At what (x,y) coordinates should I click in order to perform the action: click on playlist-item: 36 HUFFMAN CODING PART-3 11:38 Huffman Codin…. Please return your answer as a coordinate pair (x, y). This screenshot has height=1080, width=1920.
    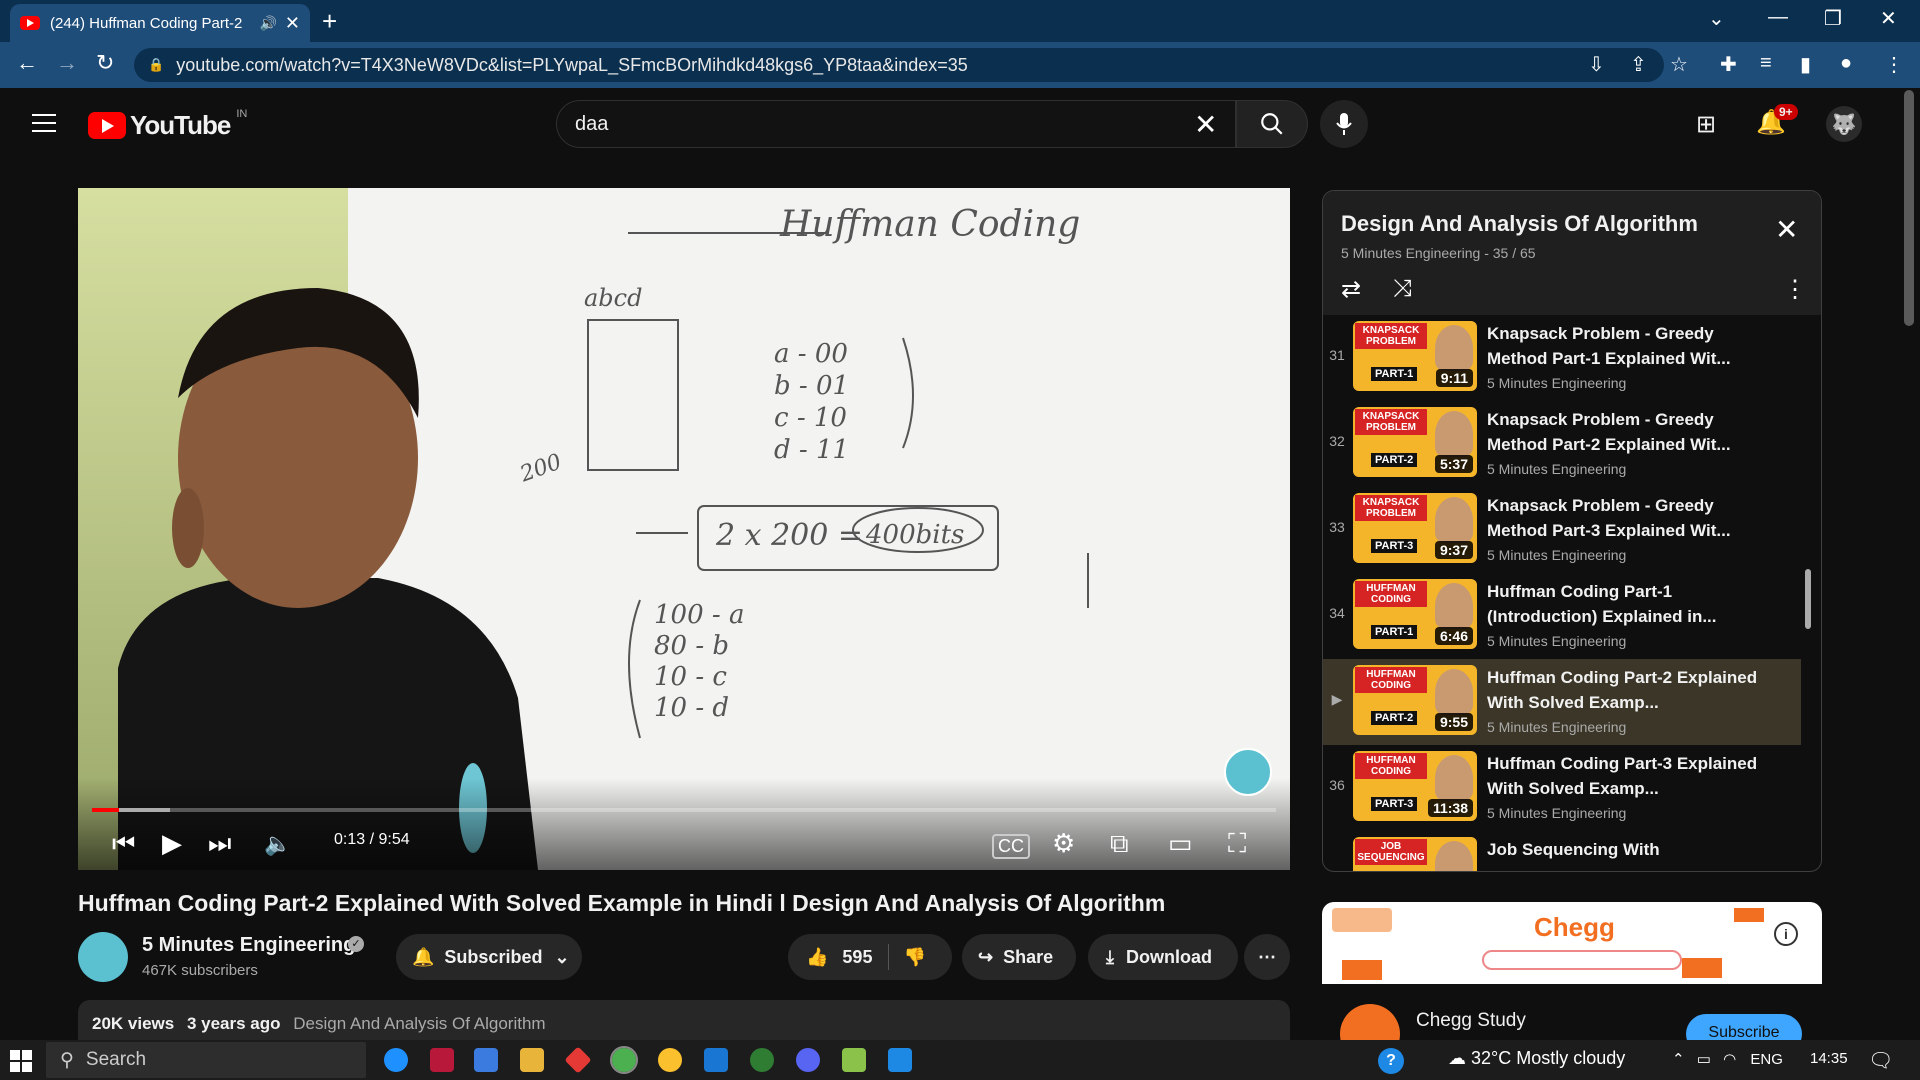
    Looking at the image, I should click on (1562, 788).